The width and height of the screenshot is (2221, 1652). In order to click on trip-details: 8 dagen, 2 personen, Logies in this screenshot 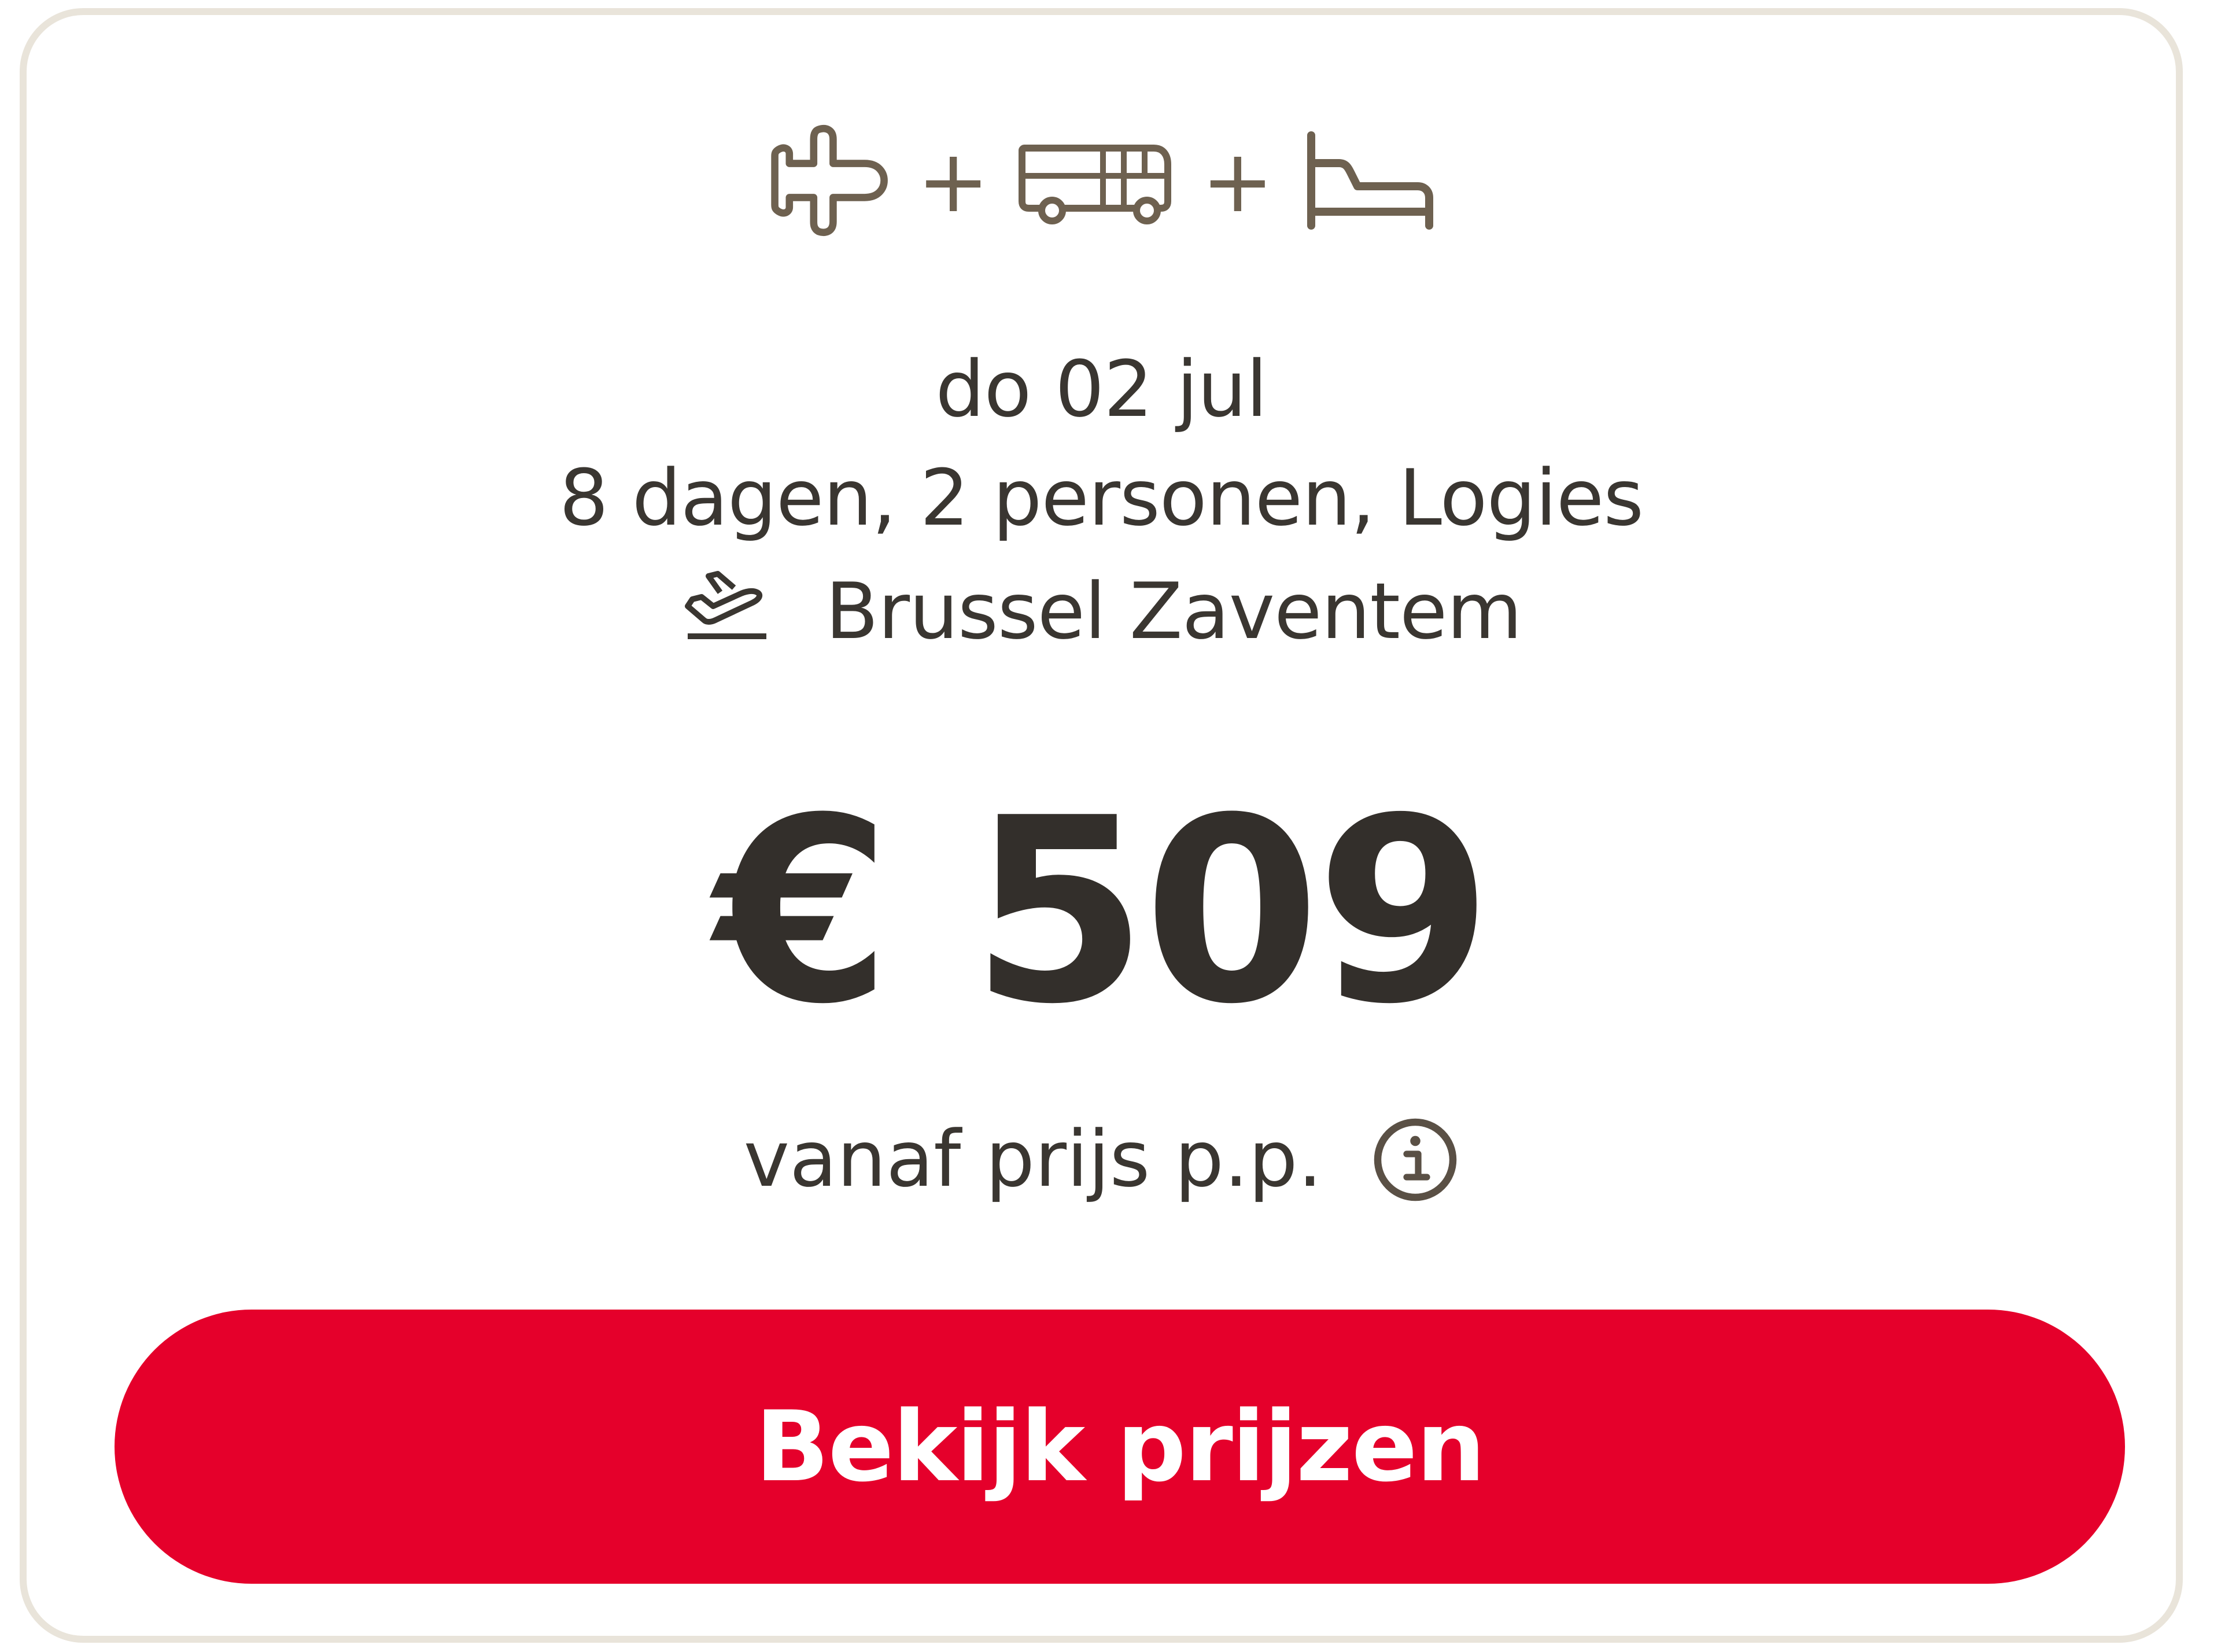, I will do `click(1101, 498)`.